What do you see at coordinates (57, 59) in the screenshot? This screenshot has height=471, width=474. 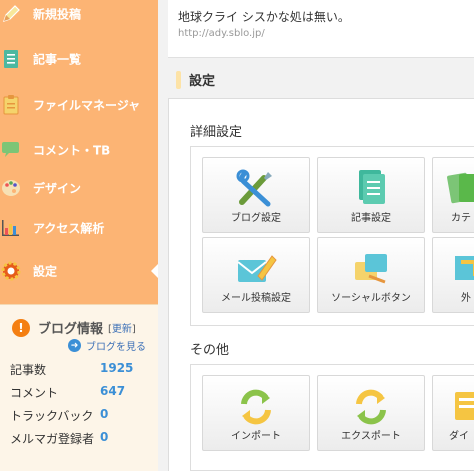 I see `sidebar-item-label: 記事一覧` at bounding box center [57, 59].